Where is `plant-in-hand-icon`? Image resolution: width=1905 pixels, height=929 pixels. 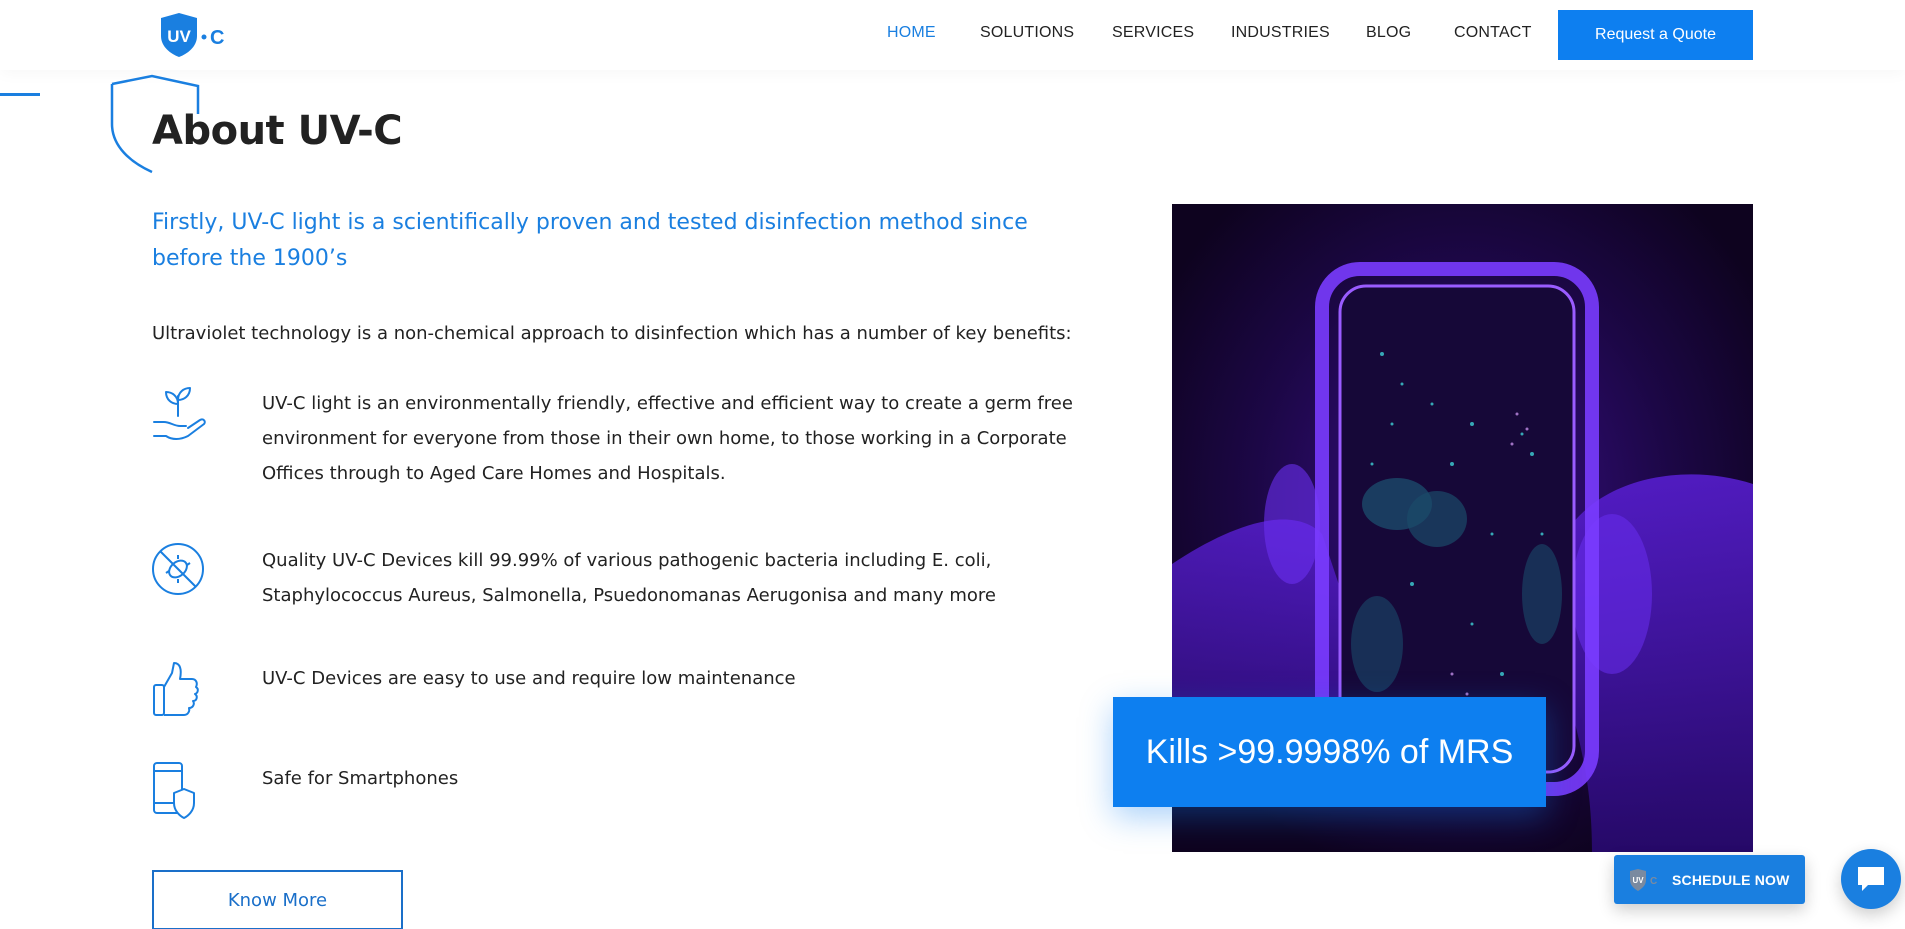
plant-in-hand-icon is located at coordinates (179, 413).